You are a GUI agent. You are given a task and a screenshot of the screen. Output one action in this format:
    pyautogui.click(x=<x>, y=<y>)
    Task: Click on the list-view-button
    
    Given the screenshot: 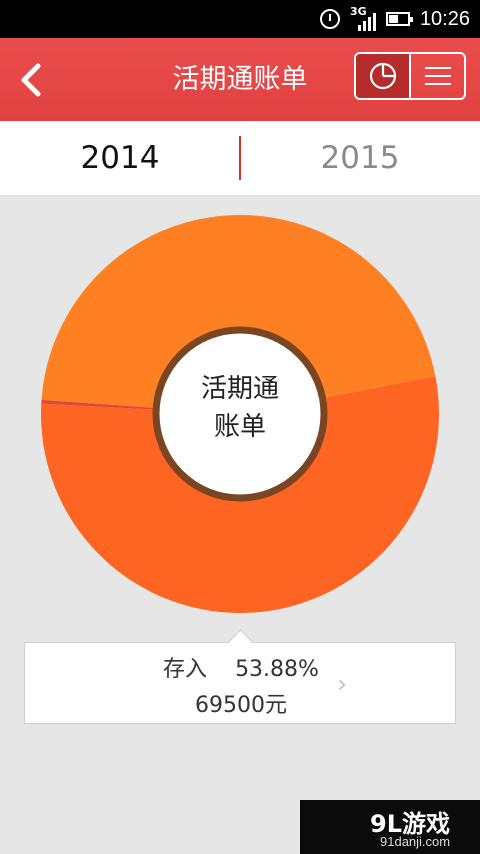 What is the action you would take?
    pyautogui.click(x=437, y=76)
    